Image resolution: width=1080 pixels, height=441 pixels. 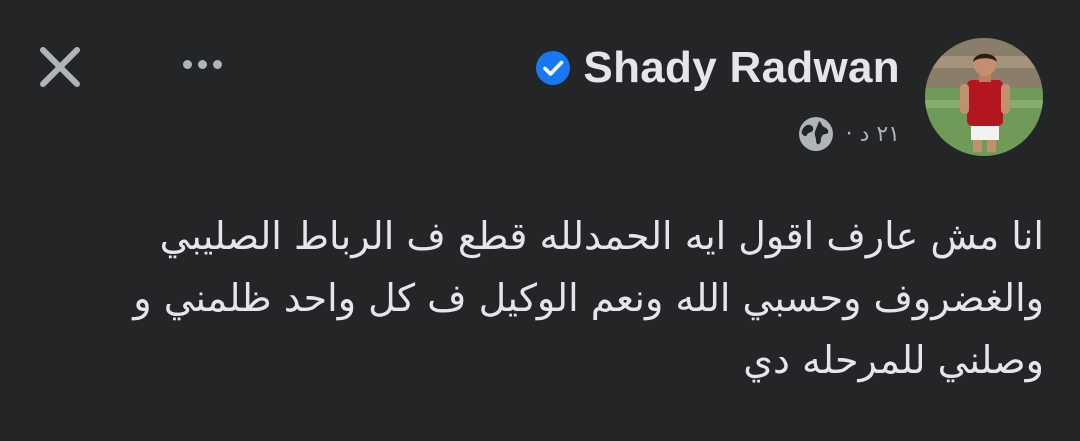 What do you see at coordinates (187, 64) in the screenshot?
I see `more-options-icon` at bounding box center [187, 64].